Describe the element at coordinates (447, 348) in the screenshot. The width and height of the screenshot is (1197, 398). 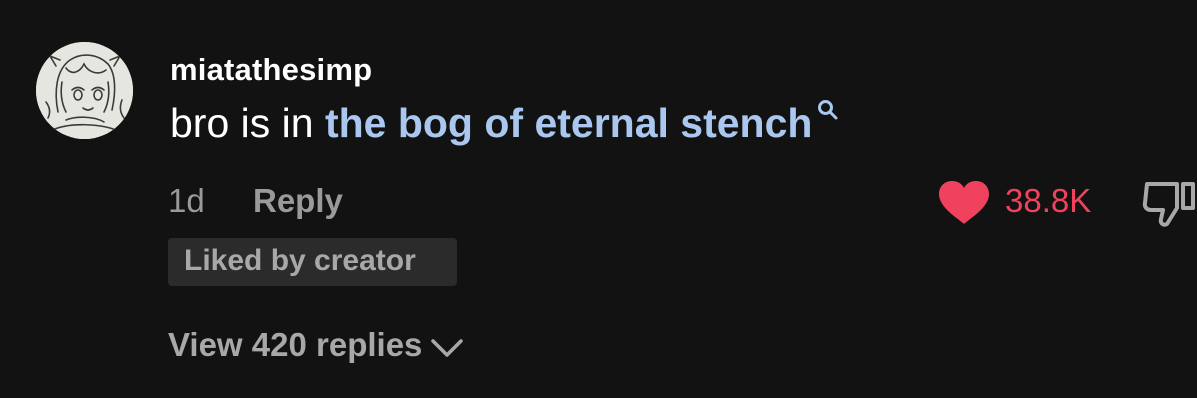
I see `chevron-down-icon` at that location.